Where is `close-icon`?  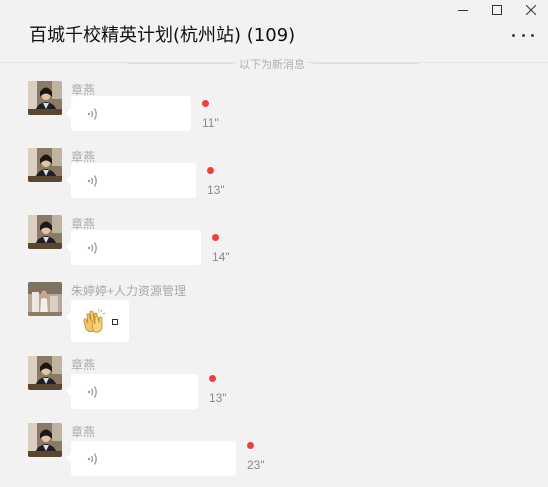
close-icon is located at coordinates (531, 10).